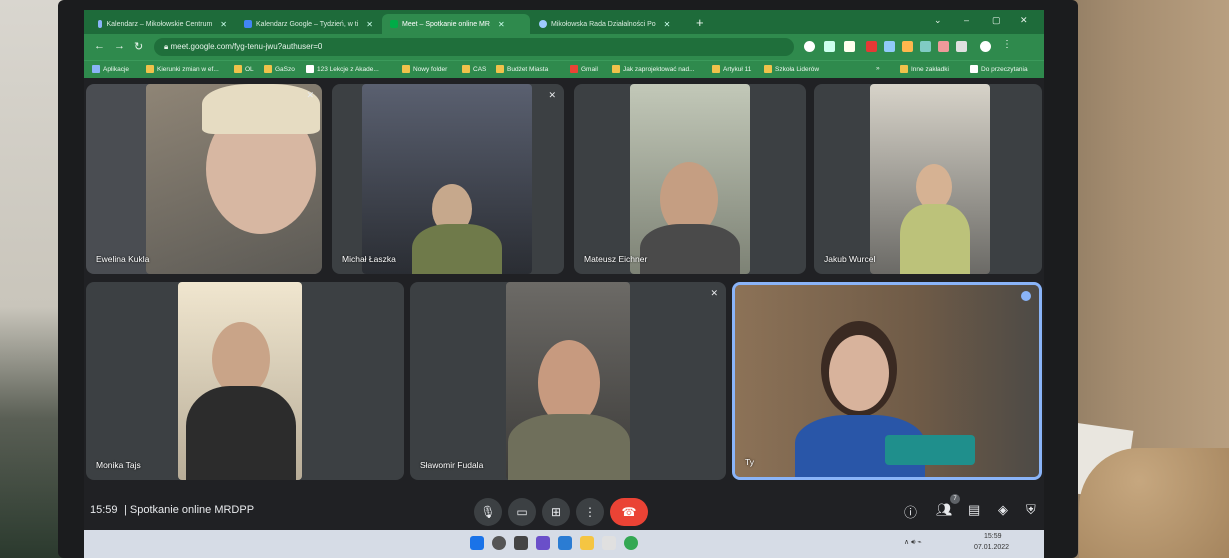 This screenshot has width=1229, height=558. Describe the element at coordinates (116, 69) in the screenshot. I see `bookmark-label: Aplikacje` at that location.